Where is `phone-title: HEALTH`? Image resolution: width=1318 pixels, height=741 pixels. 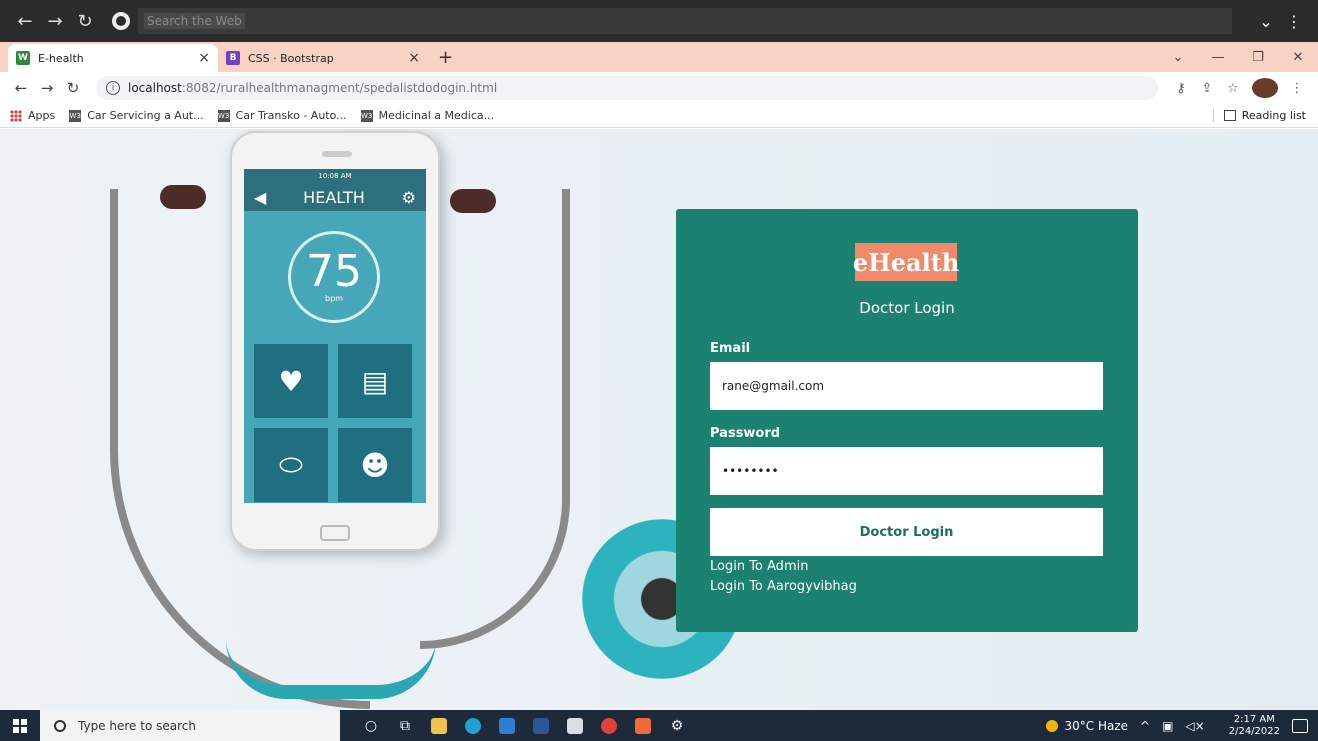
phone-title: HEALTH is located at coordinates (334, 197).